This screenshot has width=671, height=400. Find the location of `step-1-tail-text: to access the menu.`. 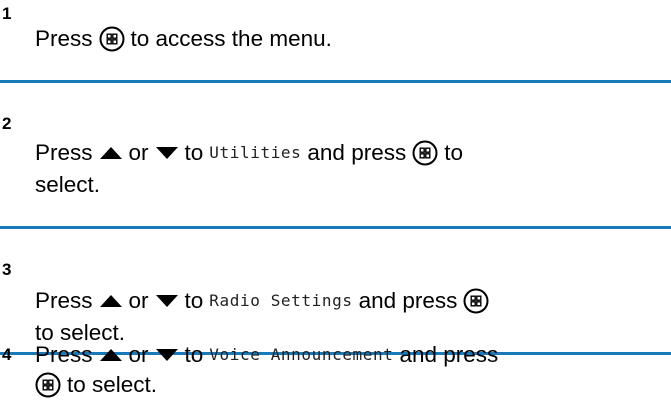

step-1-tail-text: to access the menu. is located at coordinates (231, 38).